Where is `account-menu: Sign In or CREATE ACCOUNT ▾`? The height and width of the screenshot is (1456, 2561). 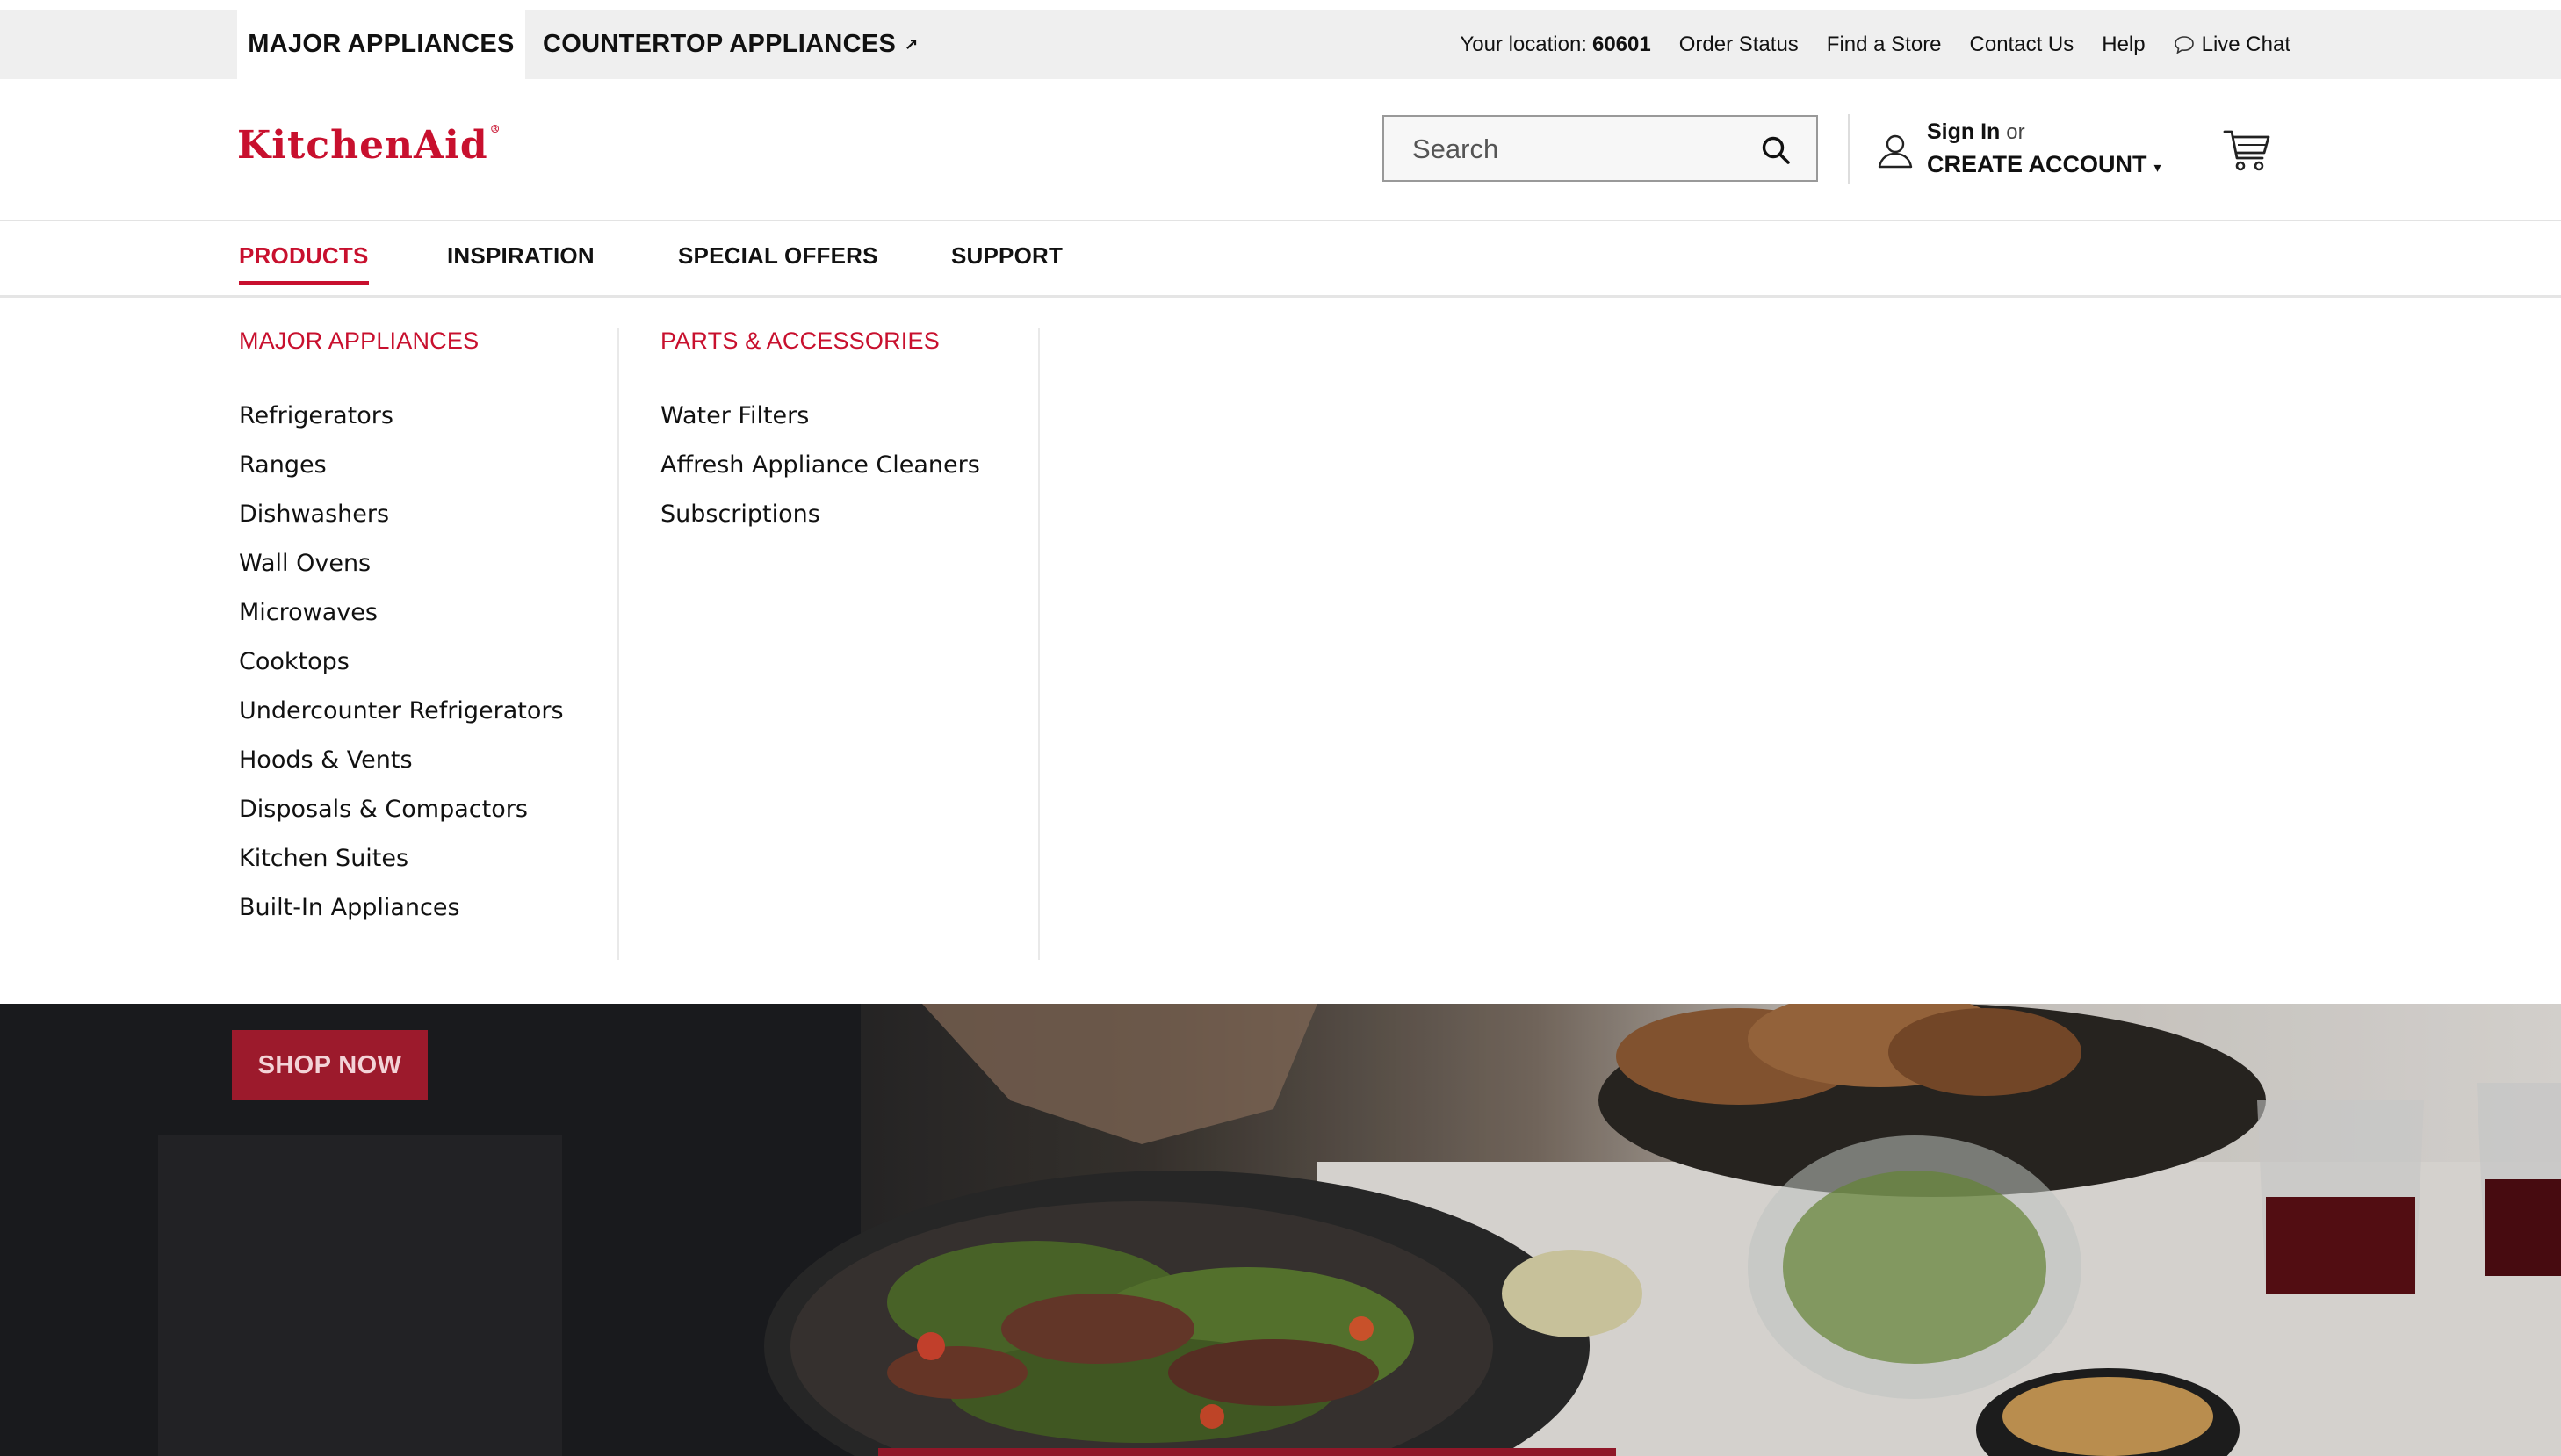 account-menu: Sign In or CREATE ACCOUNT ▾ is located at coordinates (2044, 150).